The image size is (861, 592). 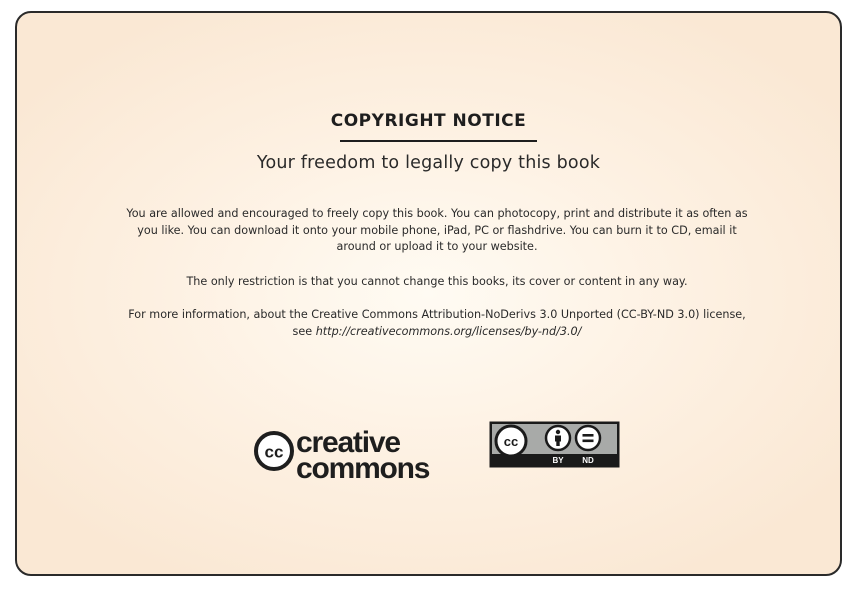 What do you see at coordinates (428, 163) in the screenshot?
I see `page-subtitle: Your freedom to legally copy this book` at bounding box center [428, 163].